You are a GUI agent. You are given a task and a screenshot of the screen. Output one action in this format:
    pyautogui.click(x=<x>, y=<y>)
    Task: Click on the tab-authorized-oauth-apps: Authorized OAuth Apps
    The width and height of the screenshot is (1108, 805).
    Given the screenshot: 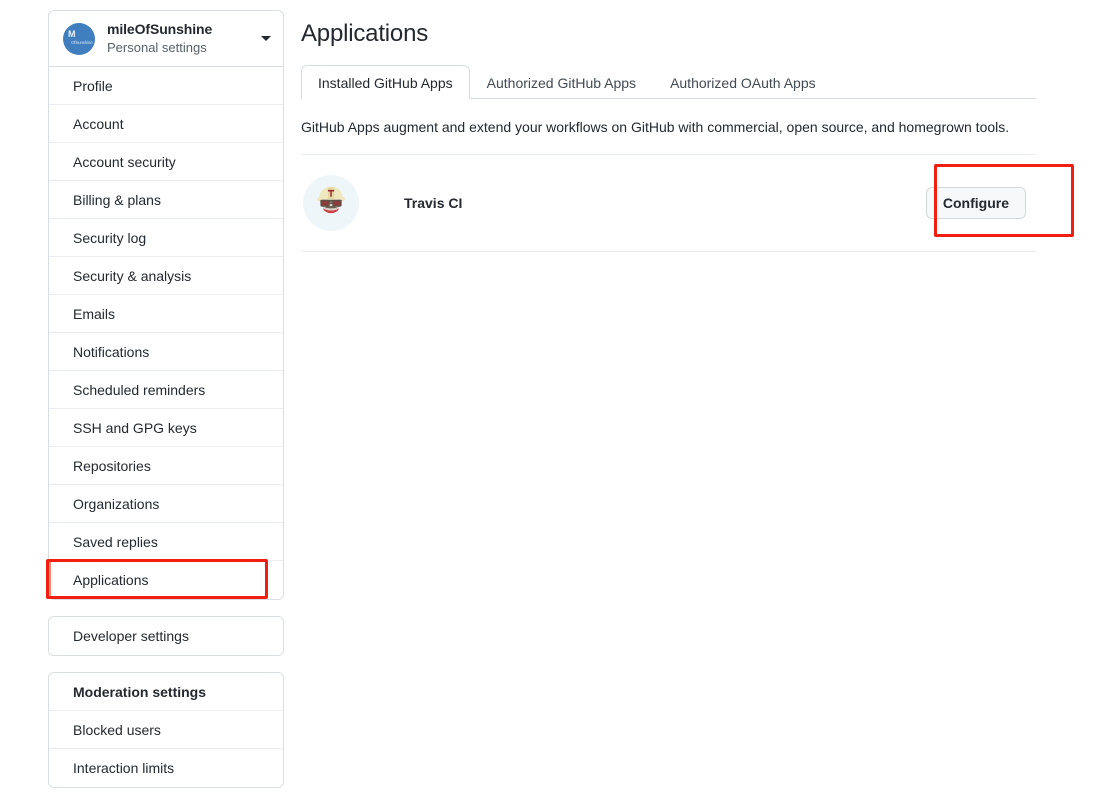 What is the action you would take?
    pyautogui.click(x=743, y=82)
    